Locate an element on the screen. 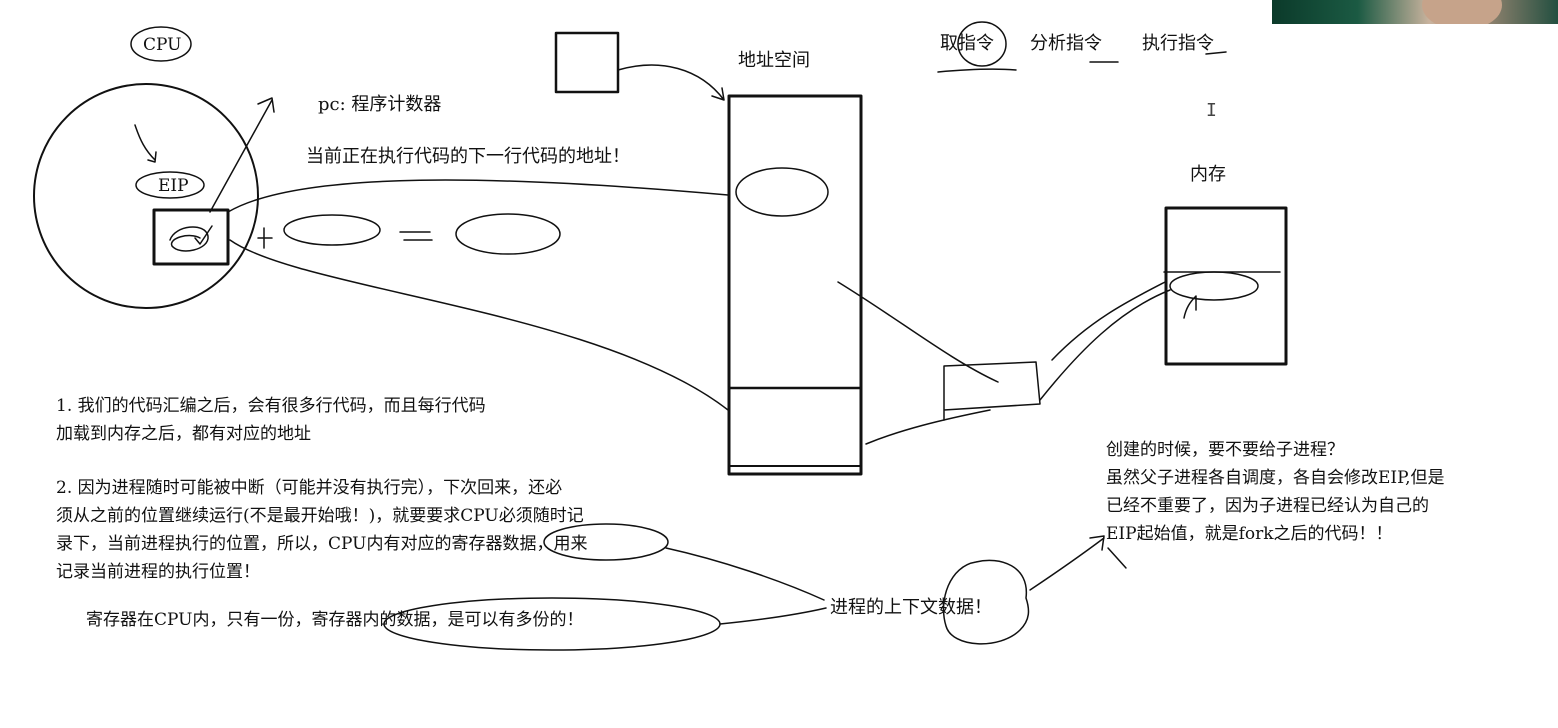 This screenshot has width=1558, height=728. fetch-instruction-label: 取指令 is located at coordinates (967, 43).